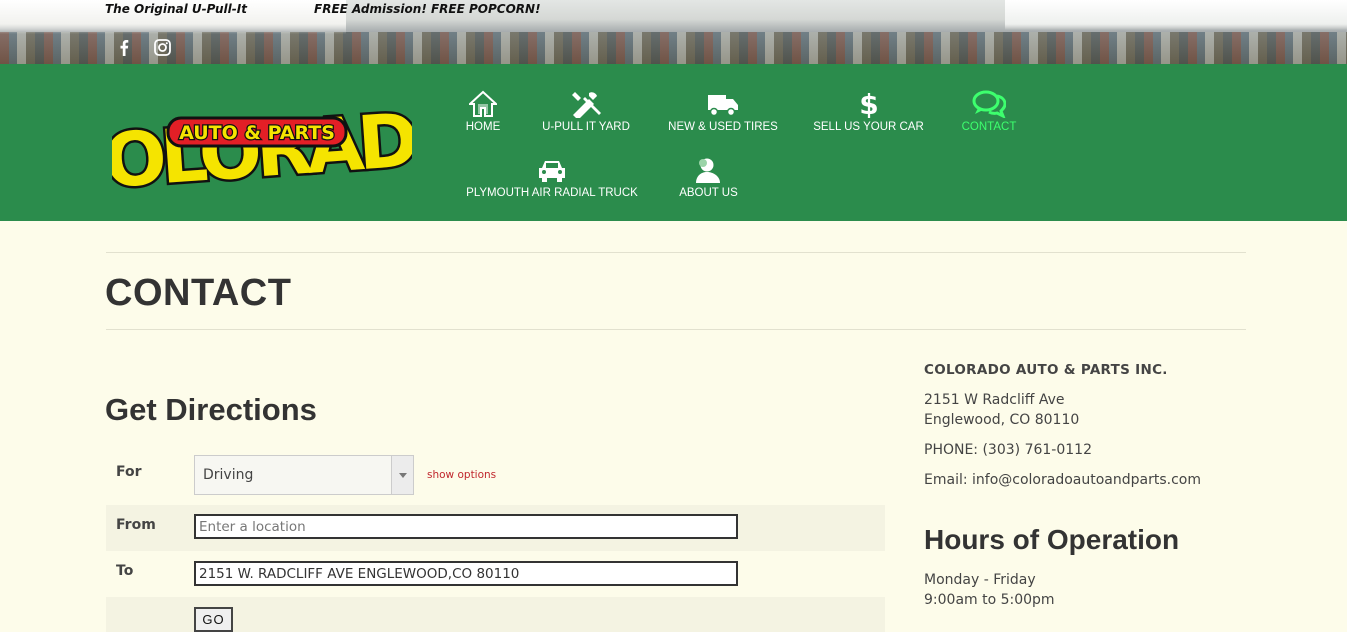  What do you see at coordinates (213, 619) in the screenshot?
I see `go-button: GO` at bounding box center [213, 619].